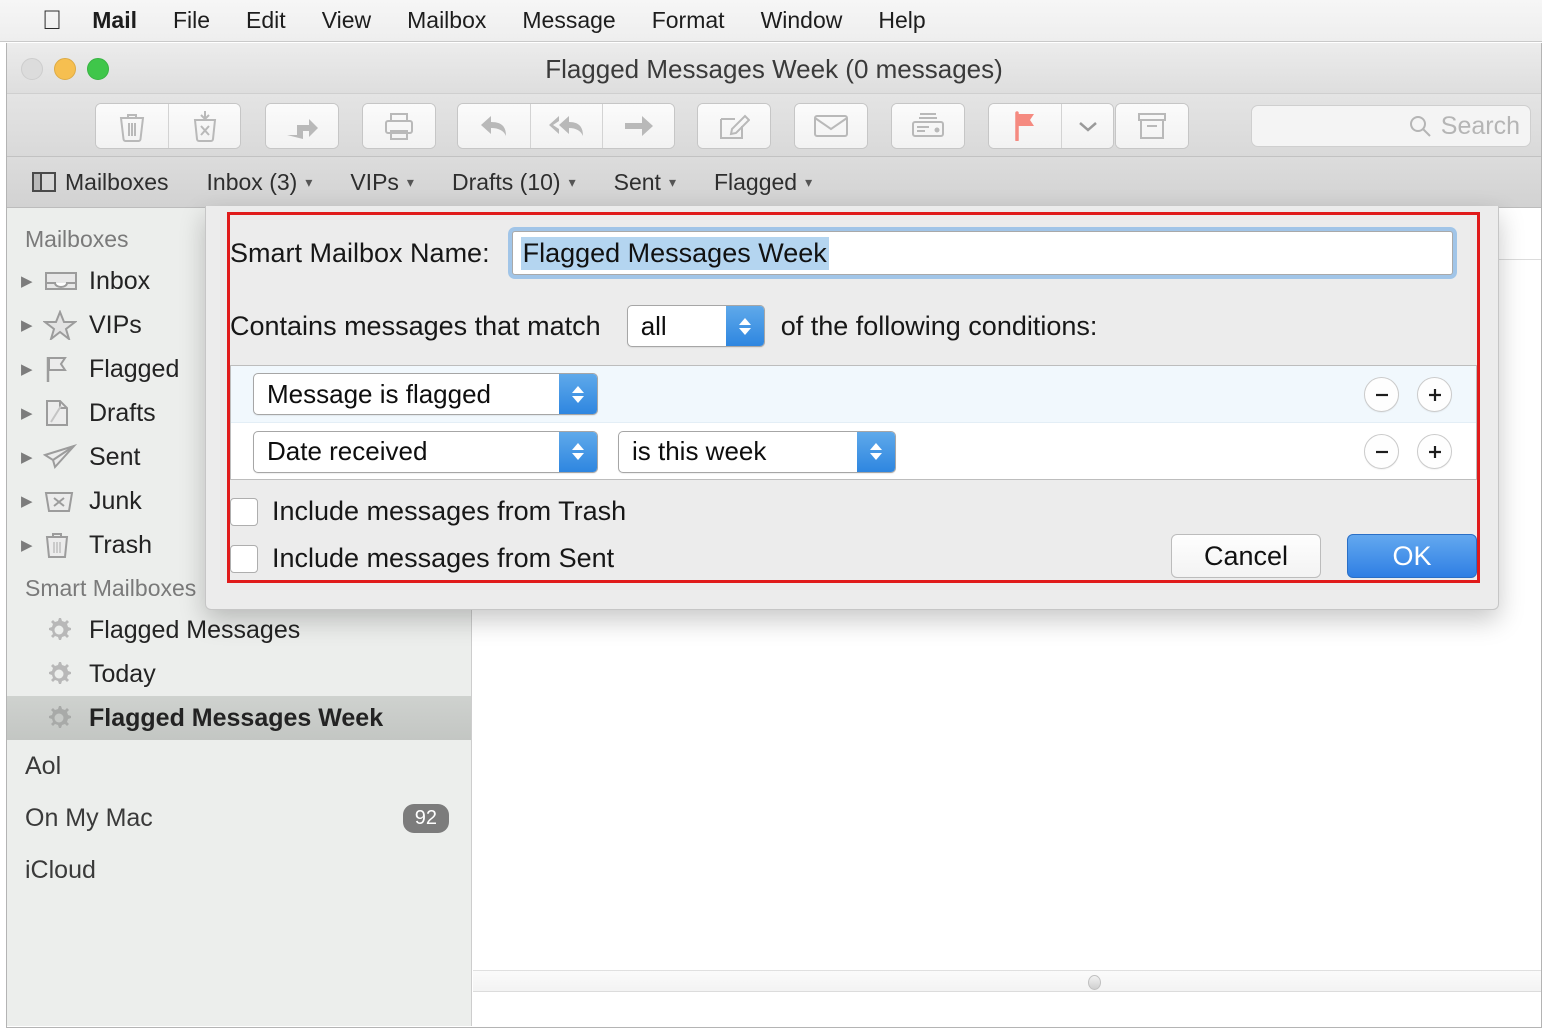 Image resolution: width=1542 pixels, height=1028 pixels. I want to click on search-icon, so click(1420, 126).